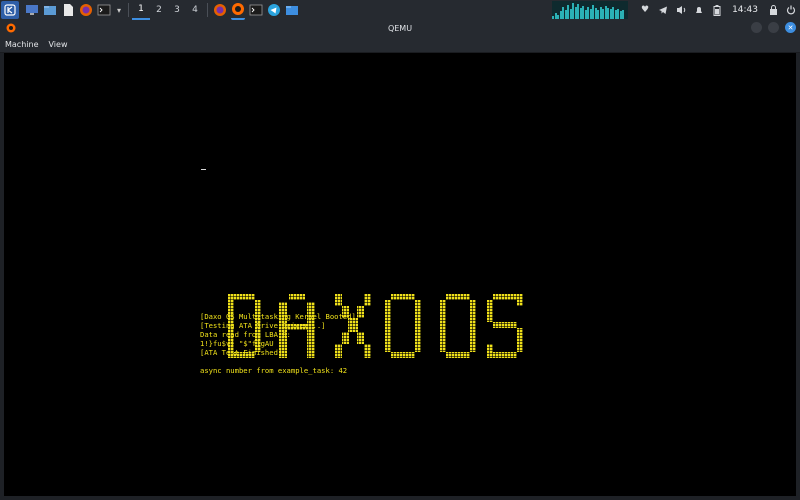  I want to click on qemu-app-icon, so click(11, 28).